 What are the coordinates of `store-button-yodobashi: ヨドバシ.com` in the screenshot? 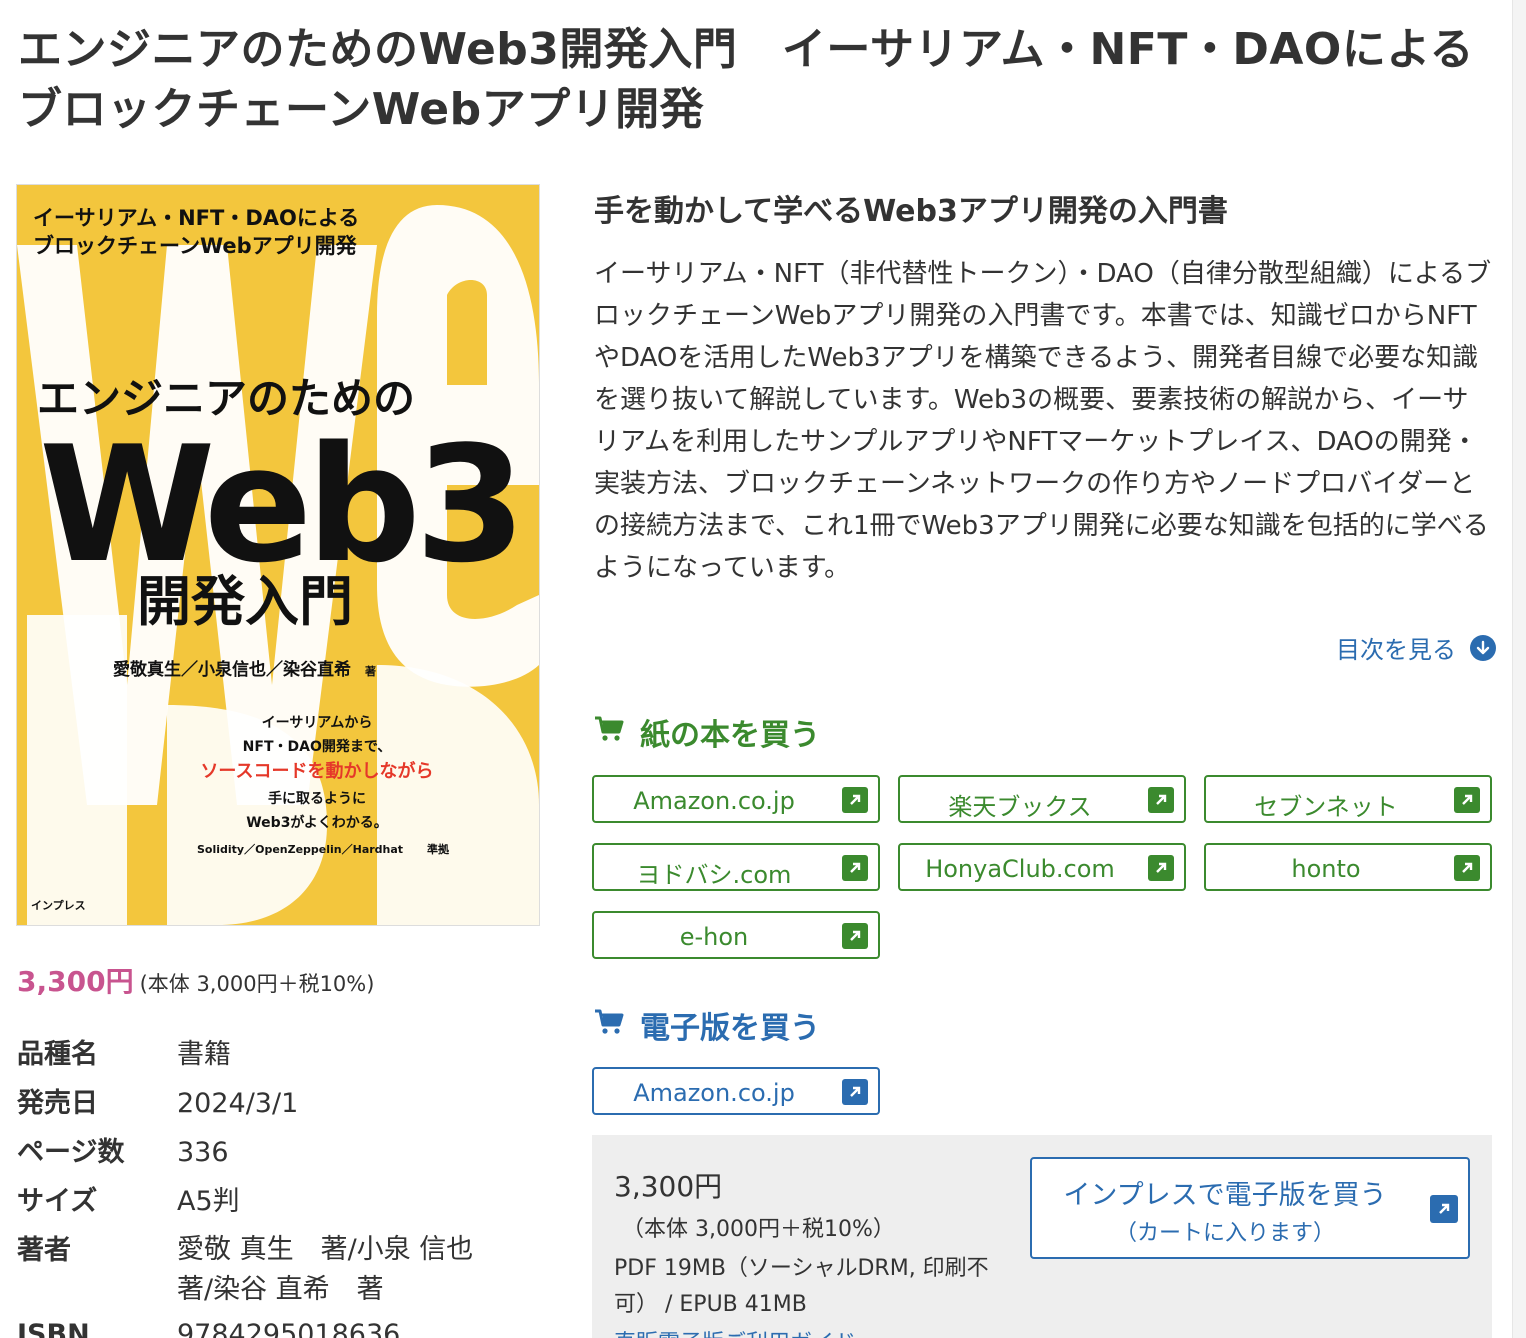 It's located at (736, 867).